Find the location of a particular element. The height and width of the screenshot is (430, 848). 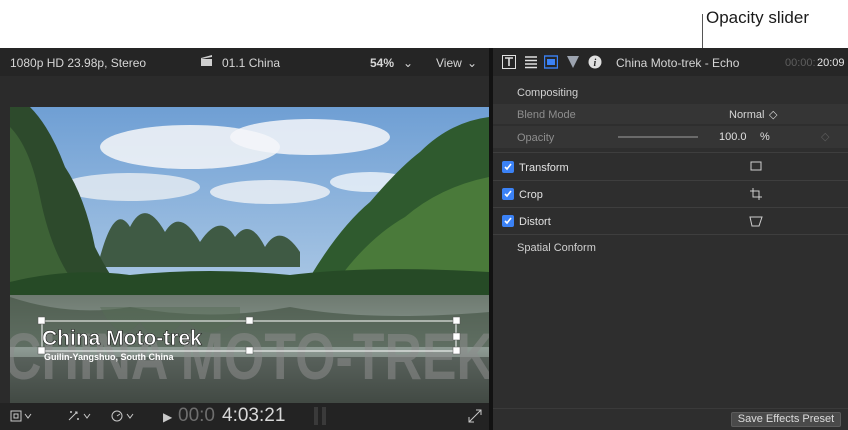

opacity-label: Opacity is located at coordinates (536, 138).